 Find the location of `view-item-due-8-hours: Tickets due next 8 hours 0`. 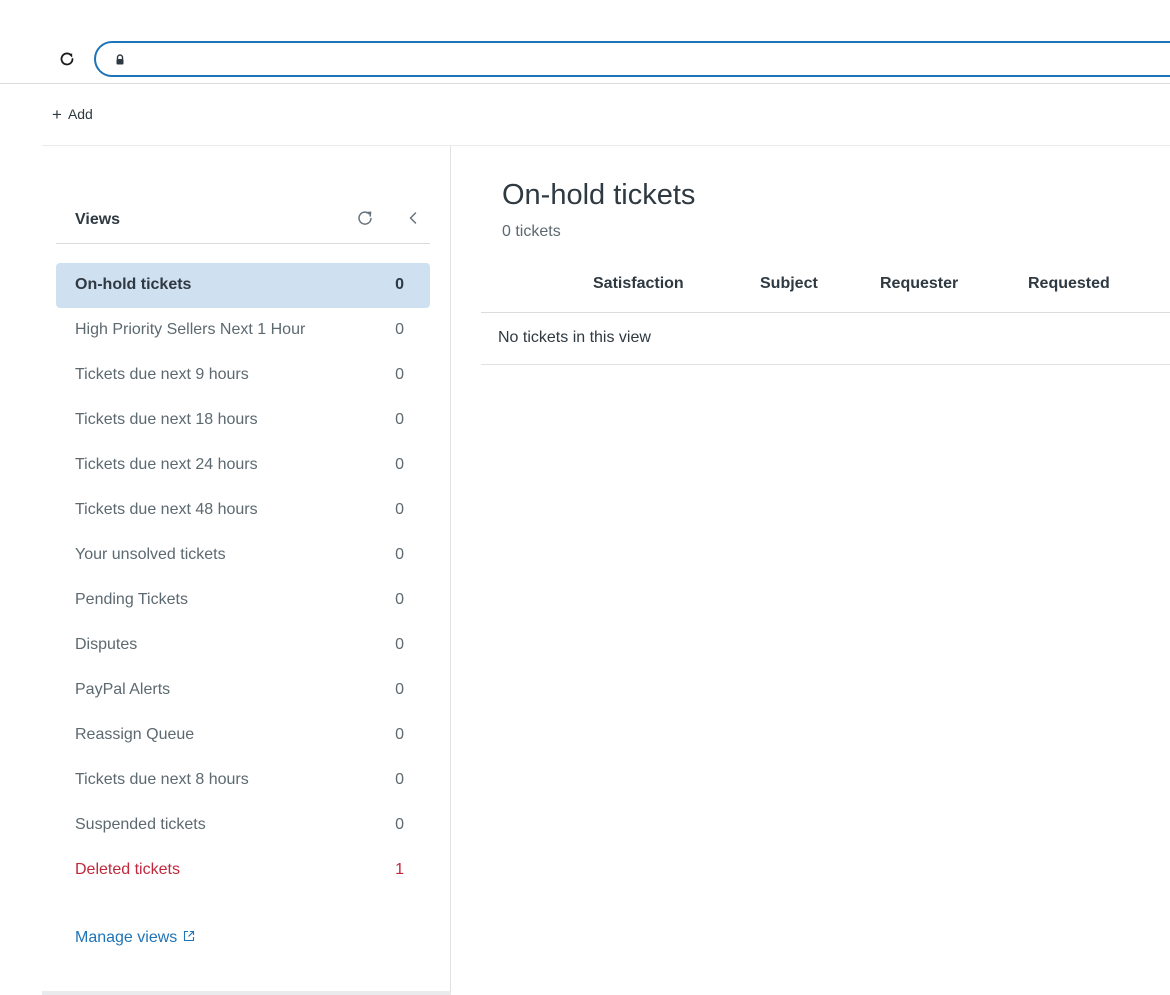

view-item-due-8-hours: Tickets due next 8 hours 0 is located at coordinates (243, 780).